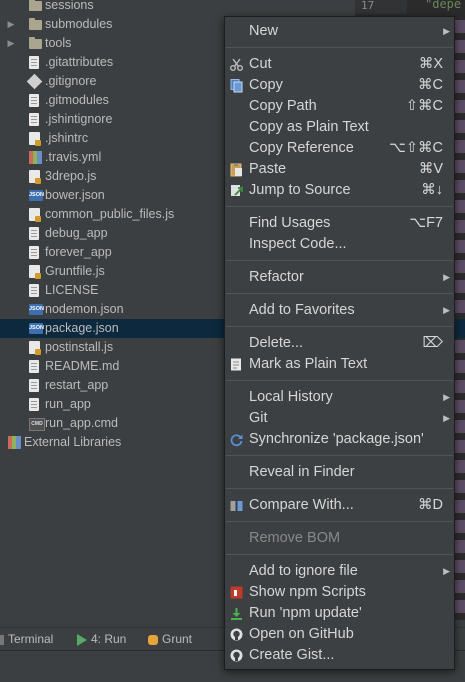 The width and height of the screenshot is (465, 682). What do you see at coordinates (339, 223) in the screenshot?
I see `menu-find-usages: Find Usages ⌥F7` at bounding box center [339, 223].